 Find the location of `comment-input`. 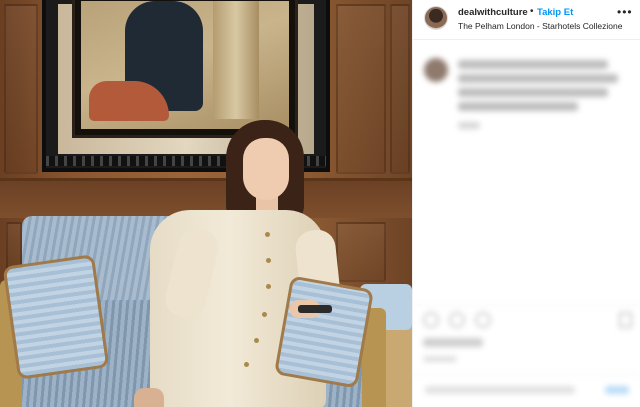

comment-input is located at coordinates (500, 390).